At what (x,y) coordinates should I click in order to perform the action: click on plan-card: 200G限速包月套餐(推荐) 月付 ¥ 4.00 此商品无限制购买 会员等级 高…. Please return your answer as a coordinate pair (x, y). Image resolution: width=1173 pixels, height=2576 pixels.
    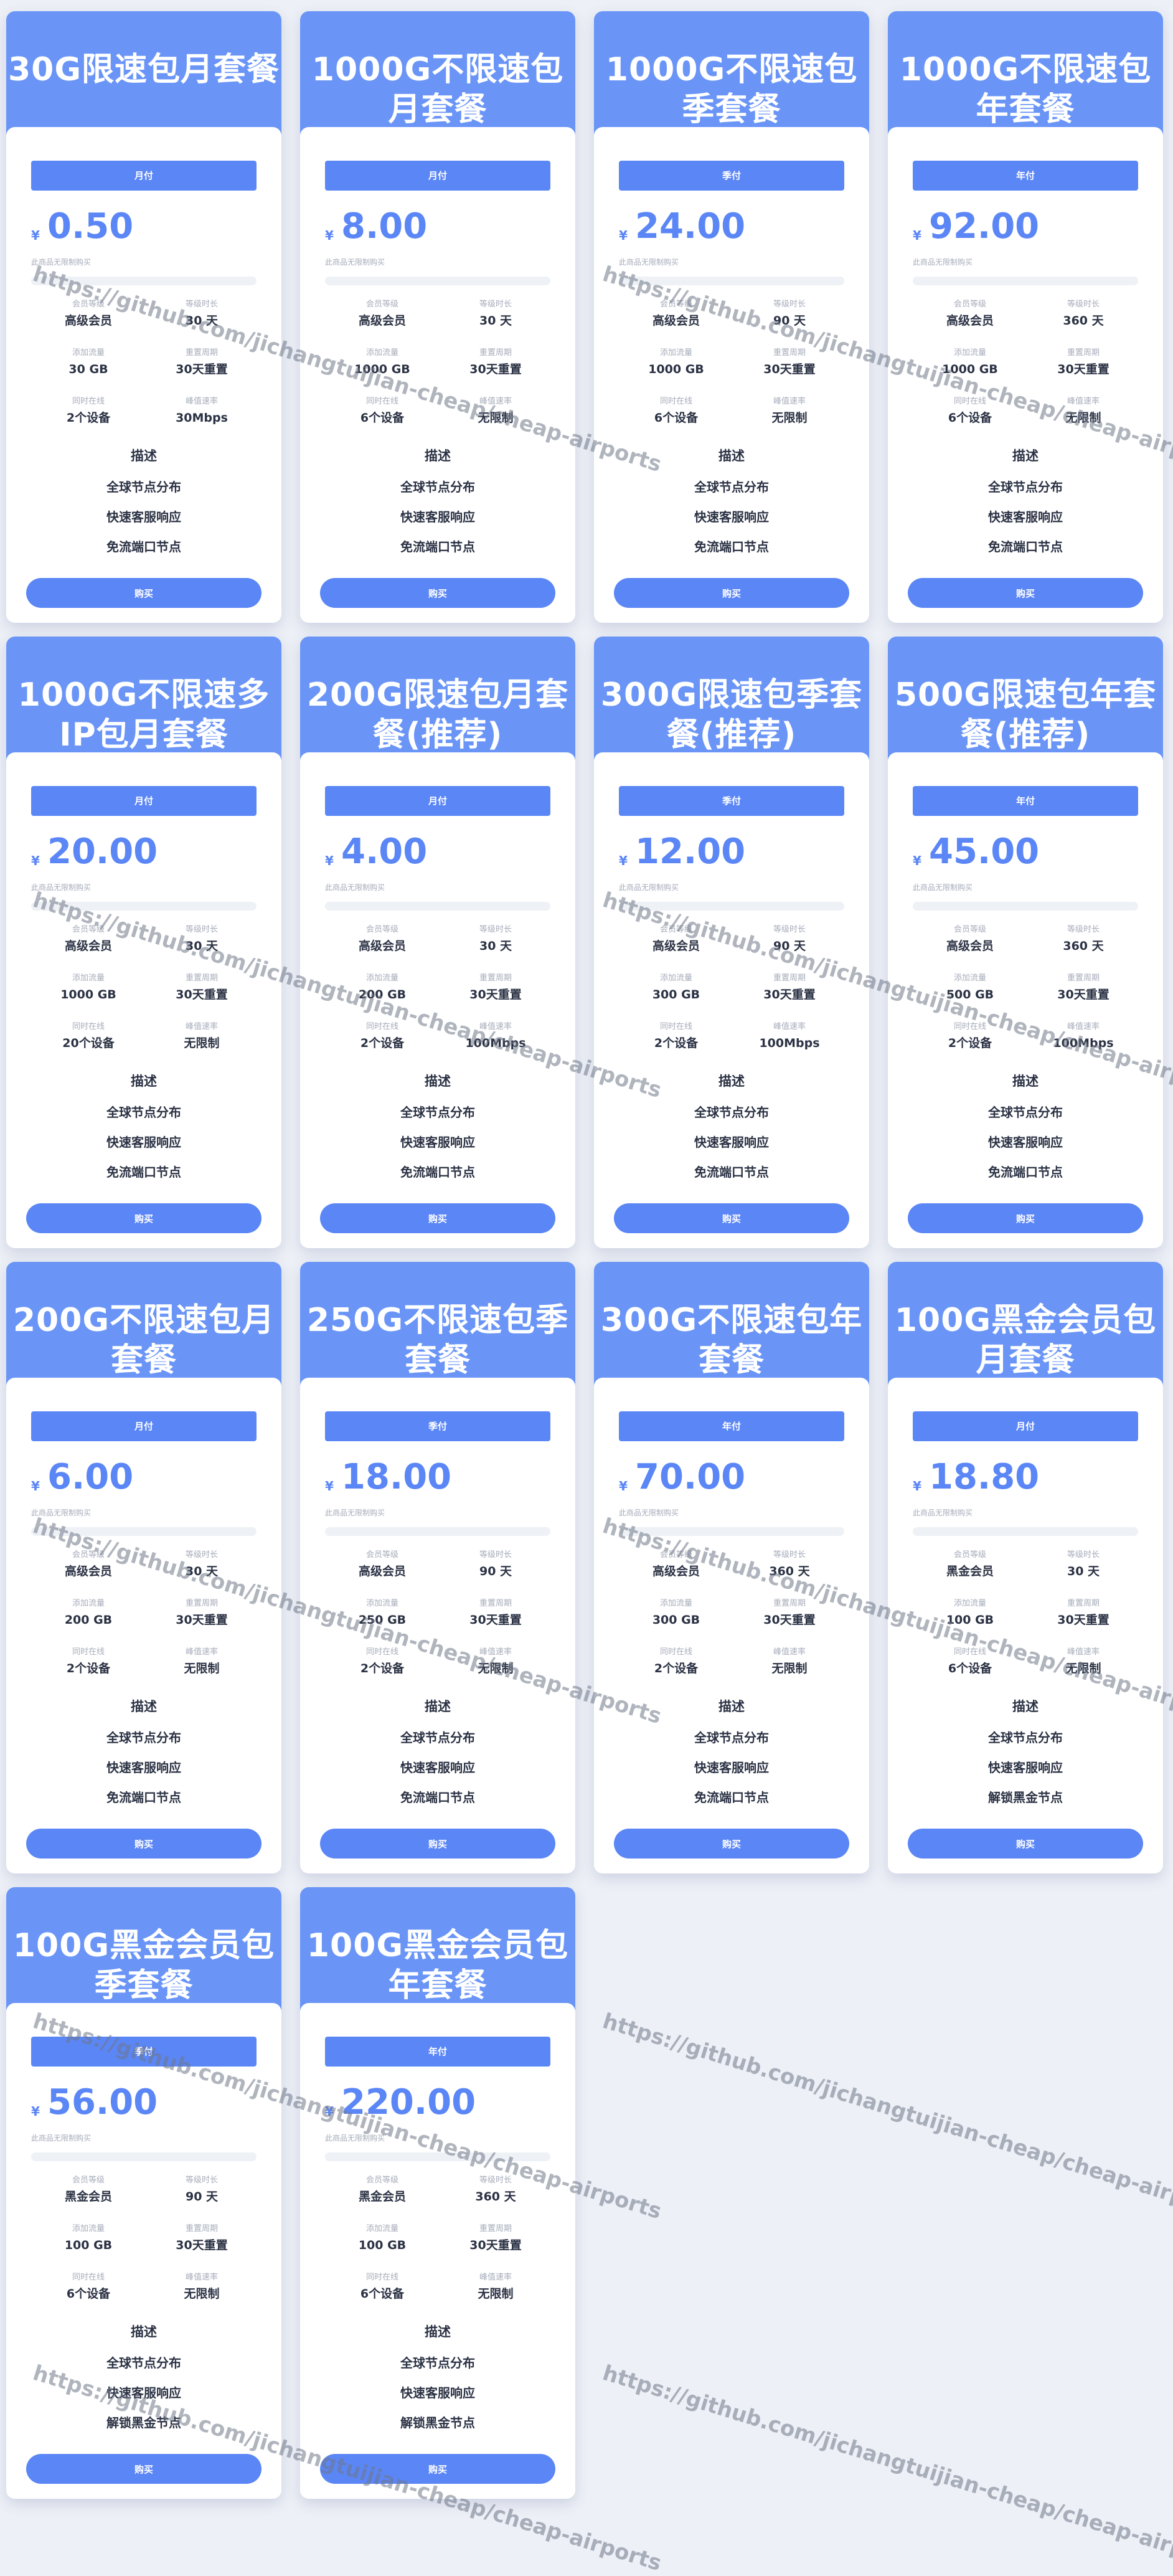
    Looking at the image, I should click on (437, 943).